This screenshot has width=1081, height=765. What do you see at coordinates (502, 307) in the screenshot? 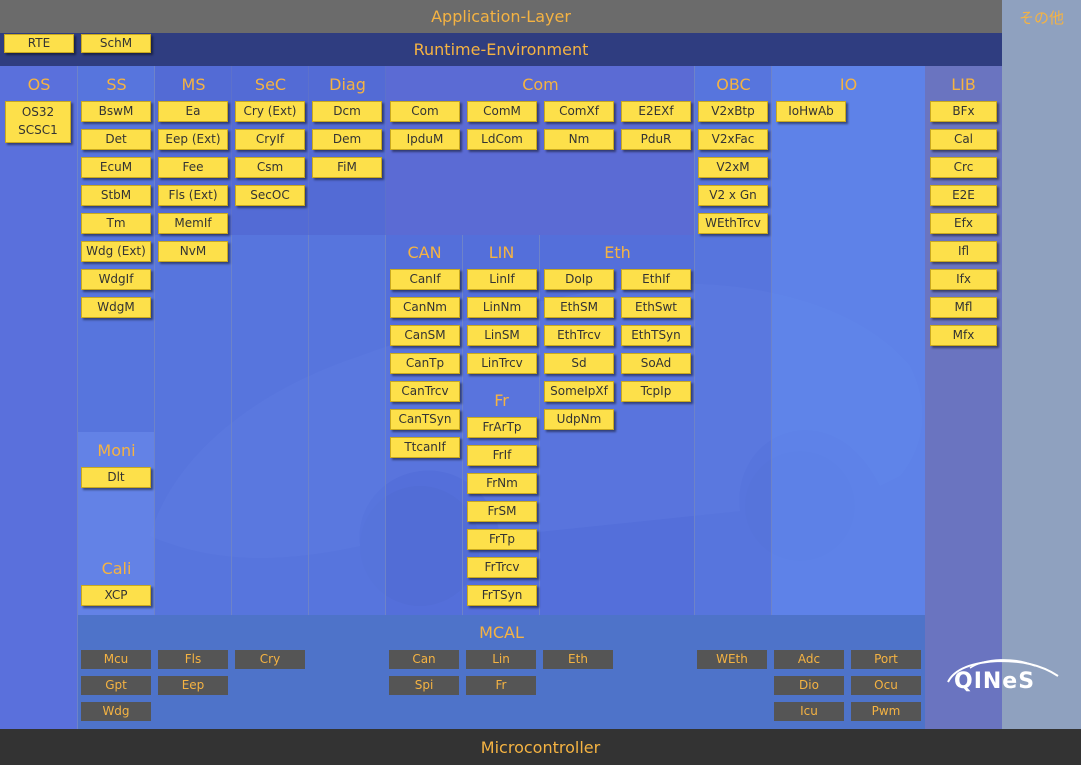
I see `module-linnm: LinNm` at bounding box center [502, 307].